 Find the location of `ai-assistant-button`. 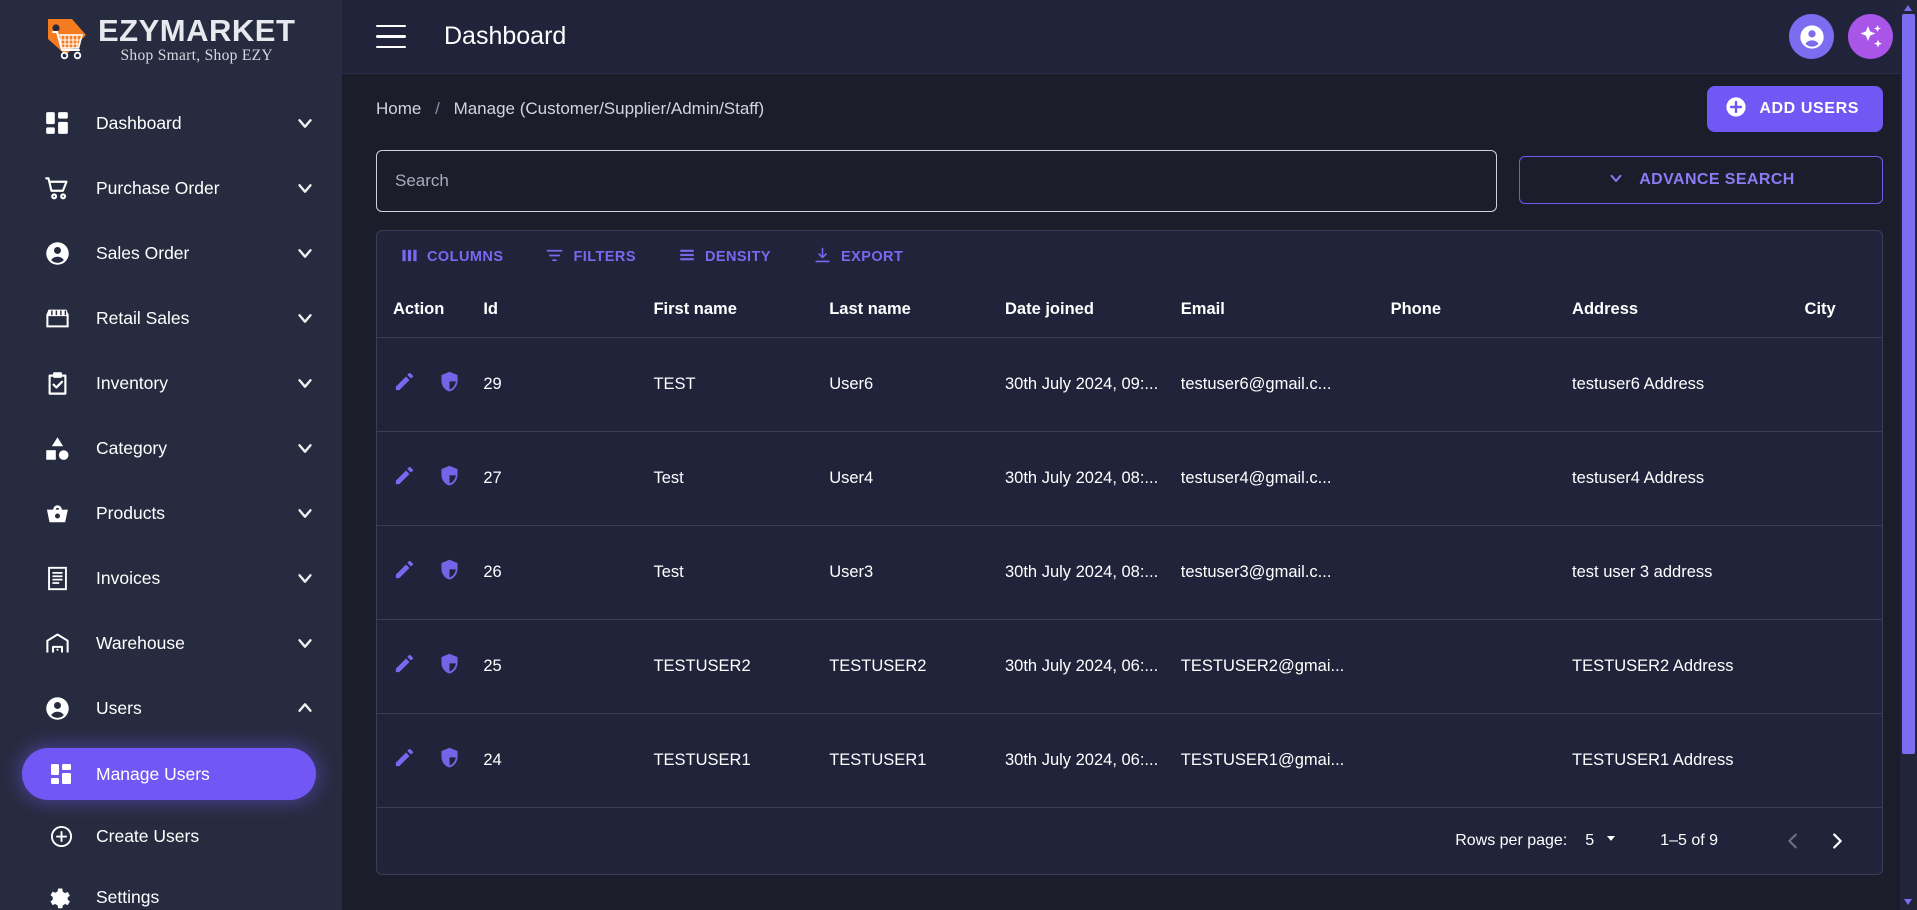

ai-assistant-button is located at coordinates (1870, 36).